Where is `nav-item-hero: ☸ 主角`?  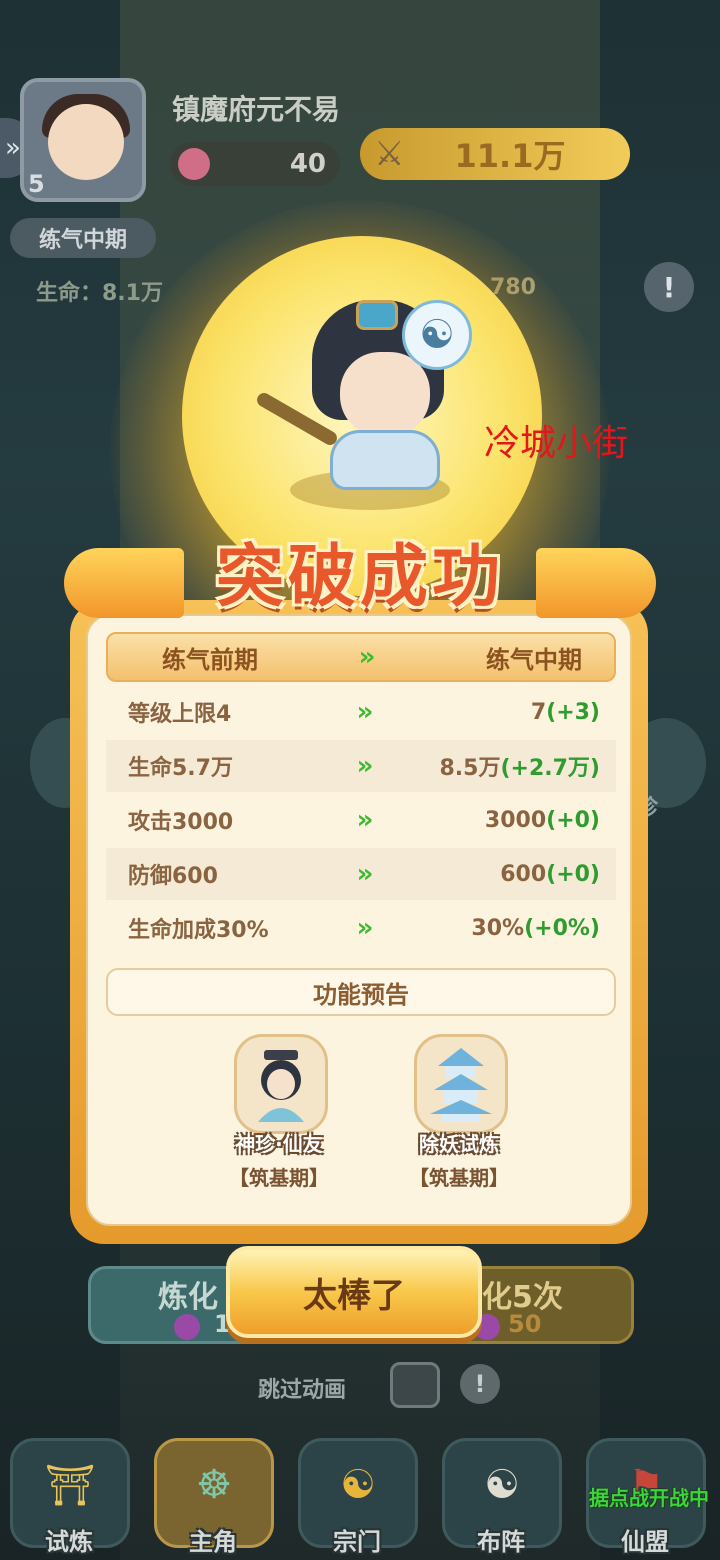
nav-item-hero: ☸ 主角 is located at coordinates (213, 1490).